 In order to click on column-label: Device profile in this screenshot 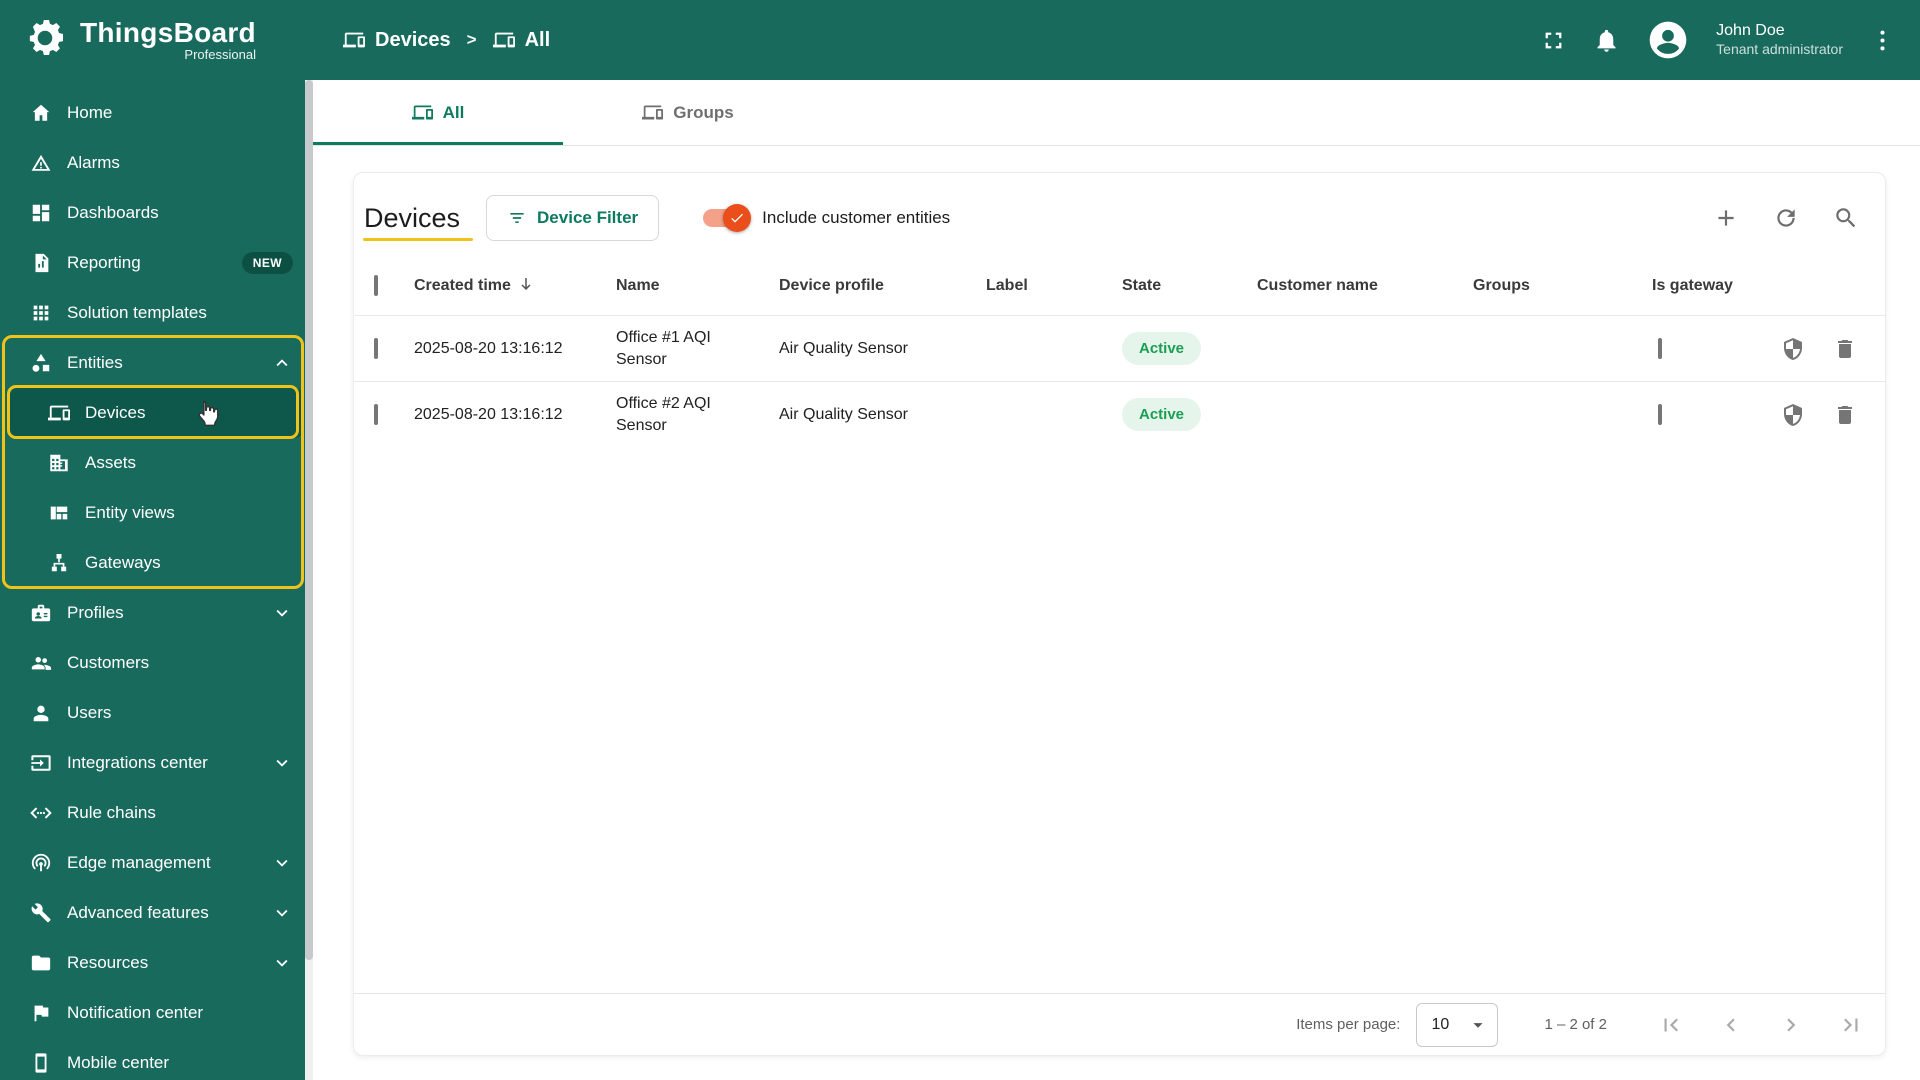, I will do `click(831, 285)`.